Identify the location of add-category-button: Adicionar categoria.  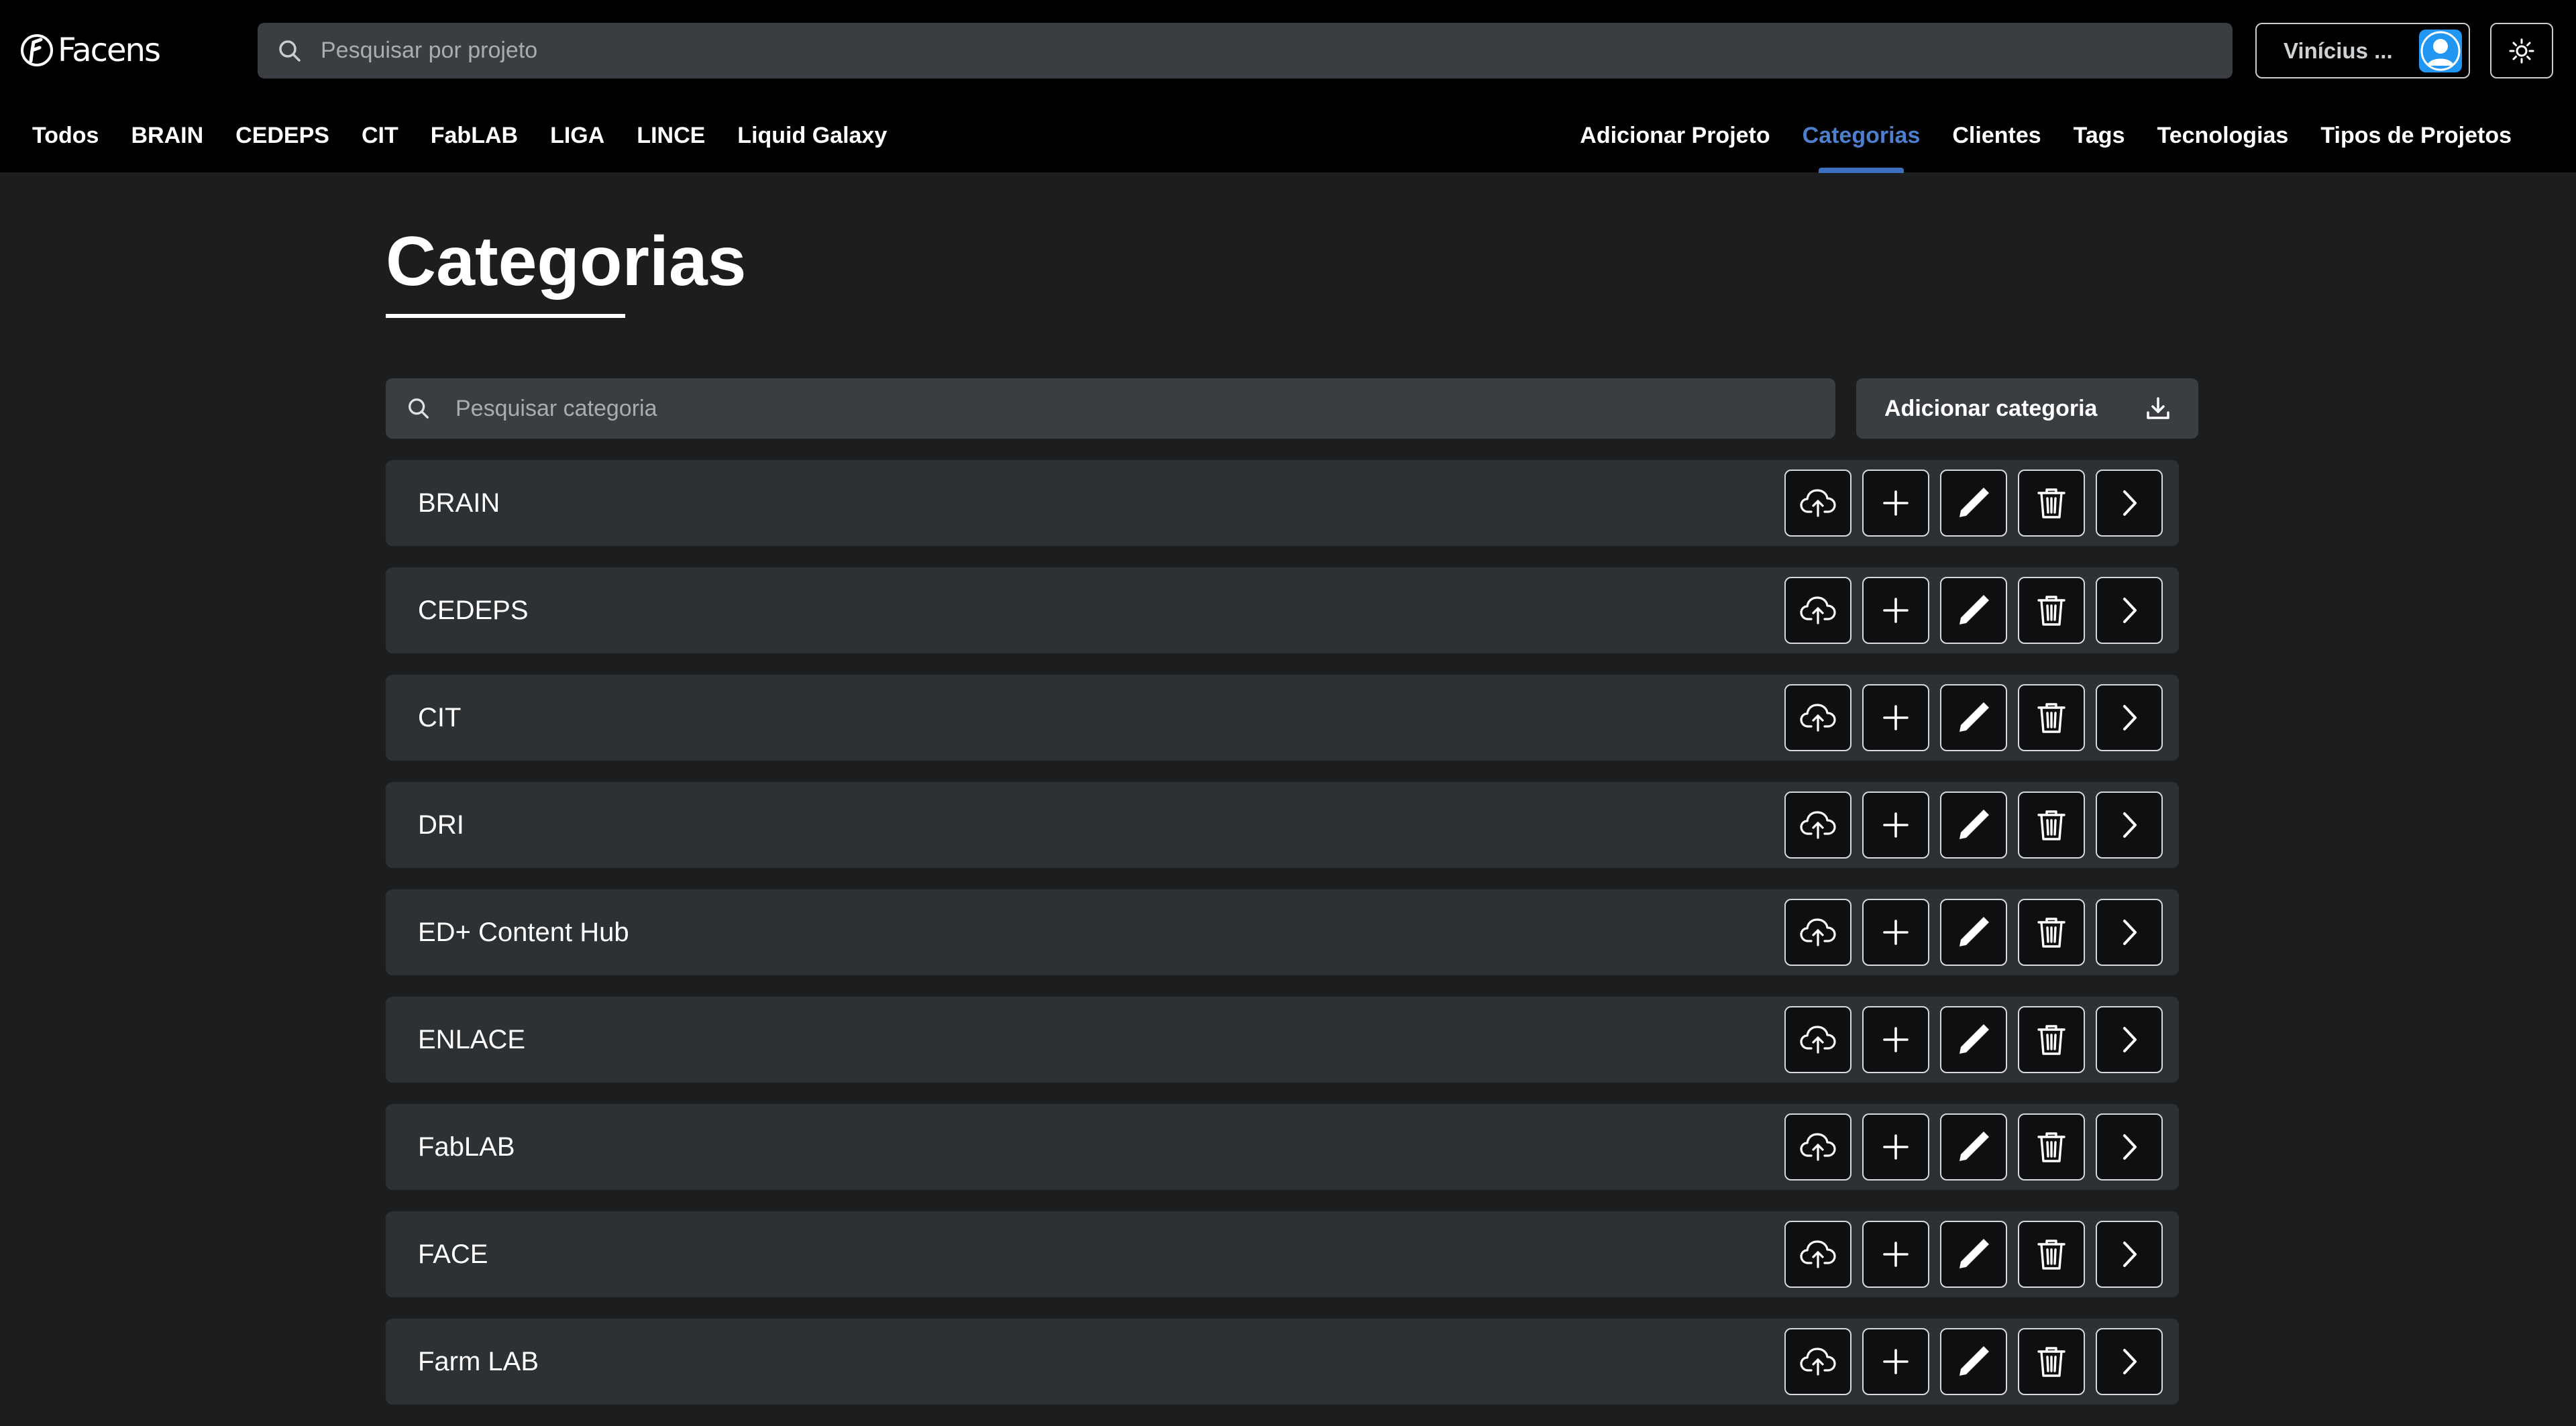
(2027, 408).